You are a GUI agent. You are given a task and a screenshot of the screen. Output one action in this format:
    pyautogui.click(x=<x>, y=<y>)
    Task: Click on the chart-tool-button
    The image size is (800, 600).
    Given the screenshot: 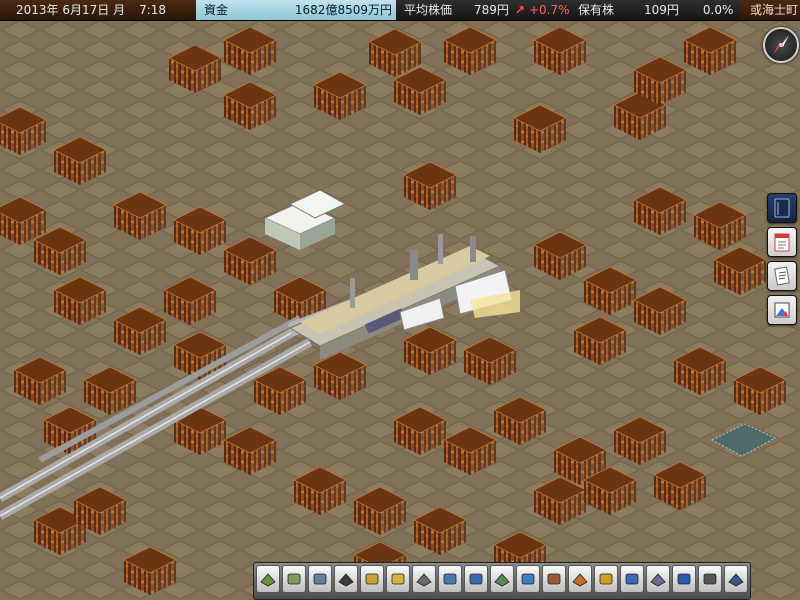 What is the action you would take?
    pyautogui.click(x=632, y=579)
    